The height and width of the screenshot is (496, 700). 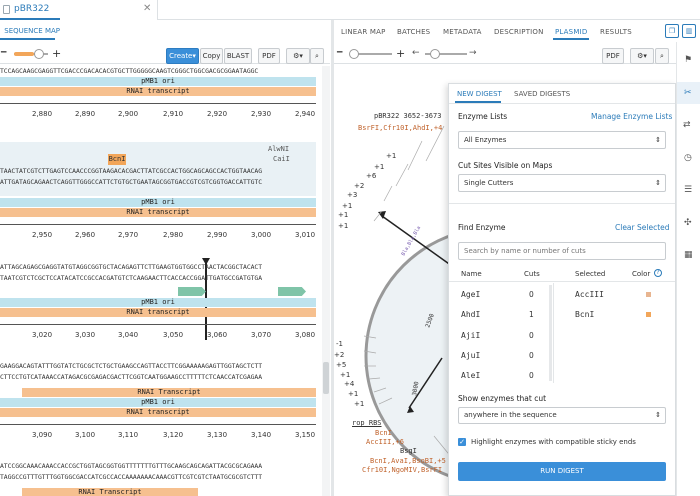 What do you see at coordinates (413, 32) in the screenshot?
I see `tab-batches: BATCHES` at bounding box center [413, 32].